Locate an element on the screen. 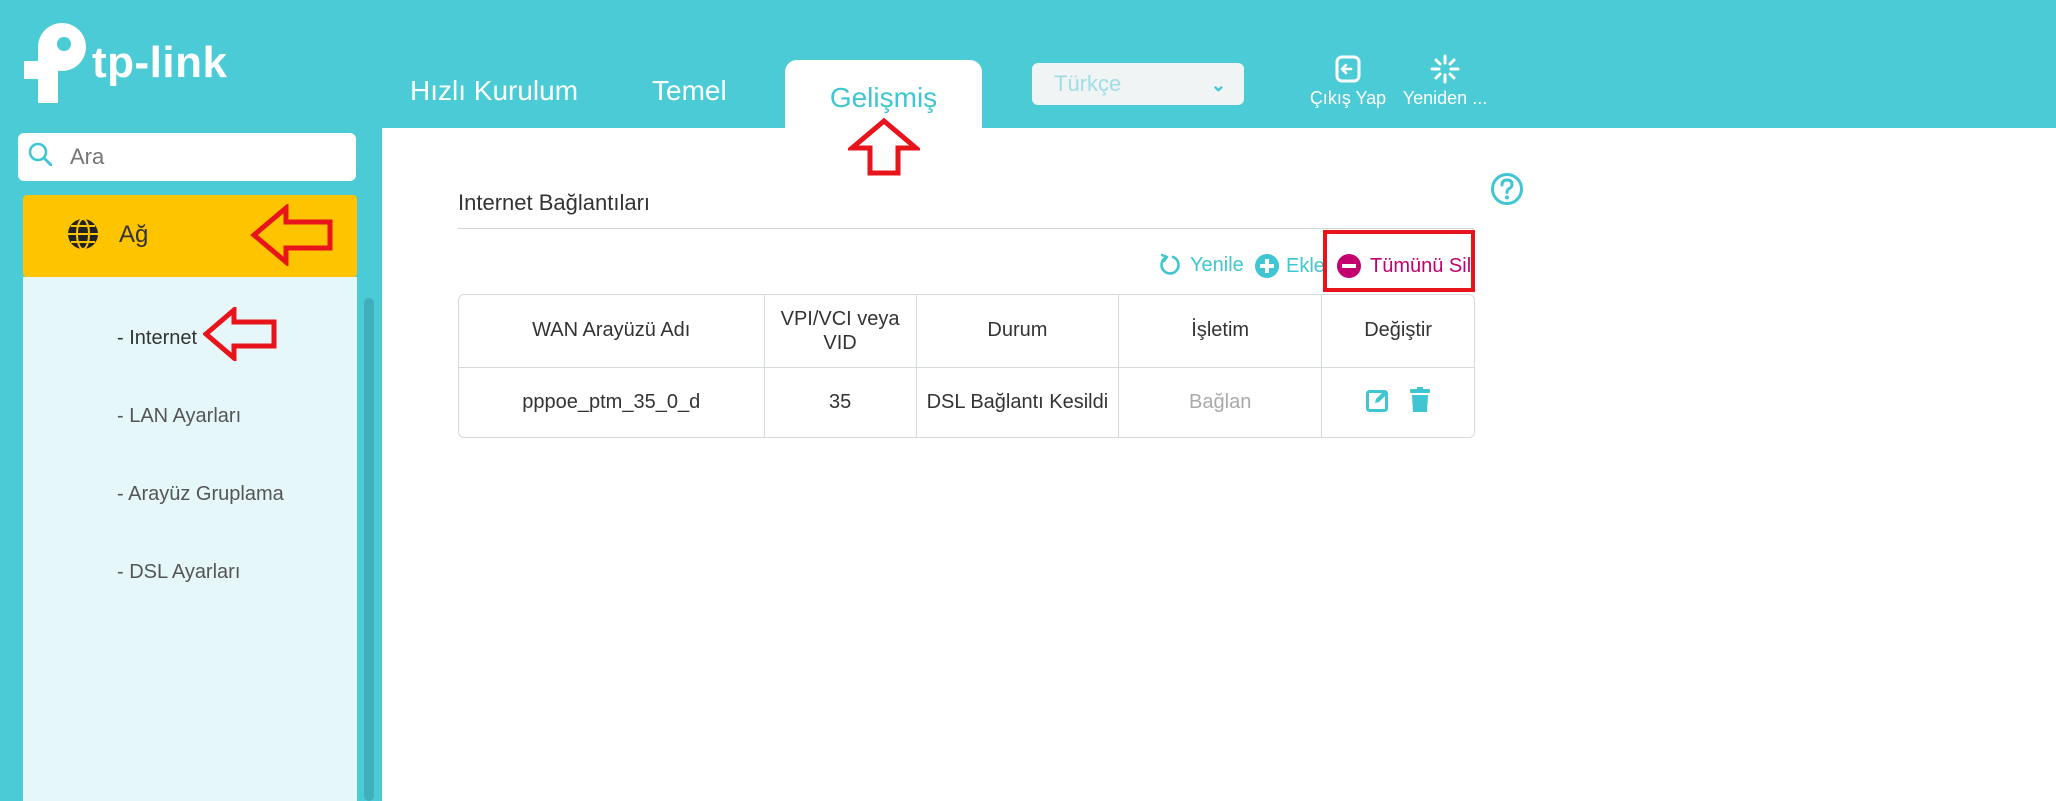 The image size is (2056, 801). tp-link-logo-icon is located at coordinates (56, 63).